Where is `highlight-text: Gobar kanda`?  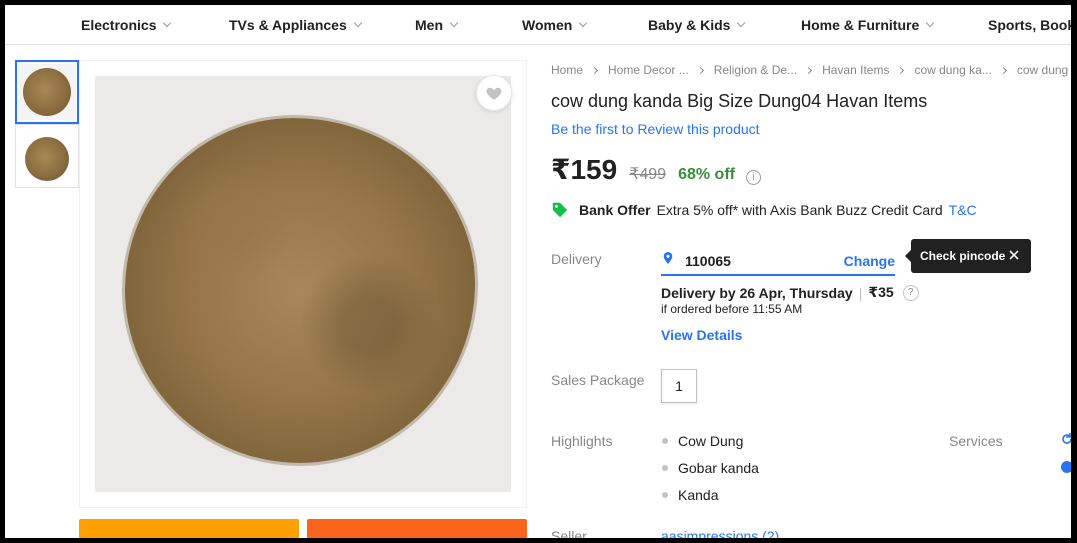 highlight-text: Gobar kanda is located at coordinates (718, 468).